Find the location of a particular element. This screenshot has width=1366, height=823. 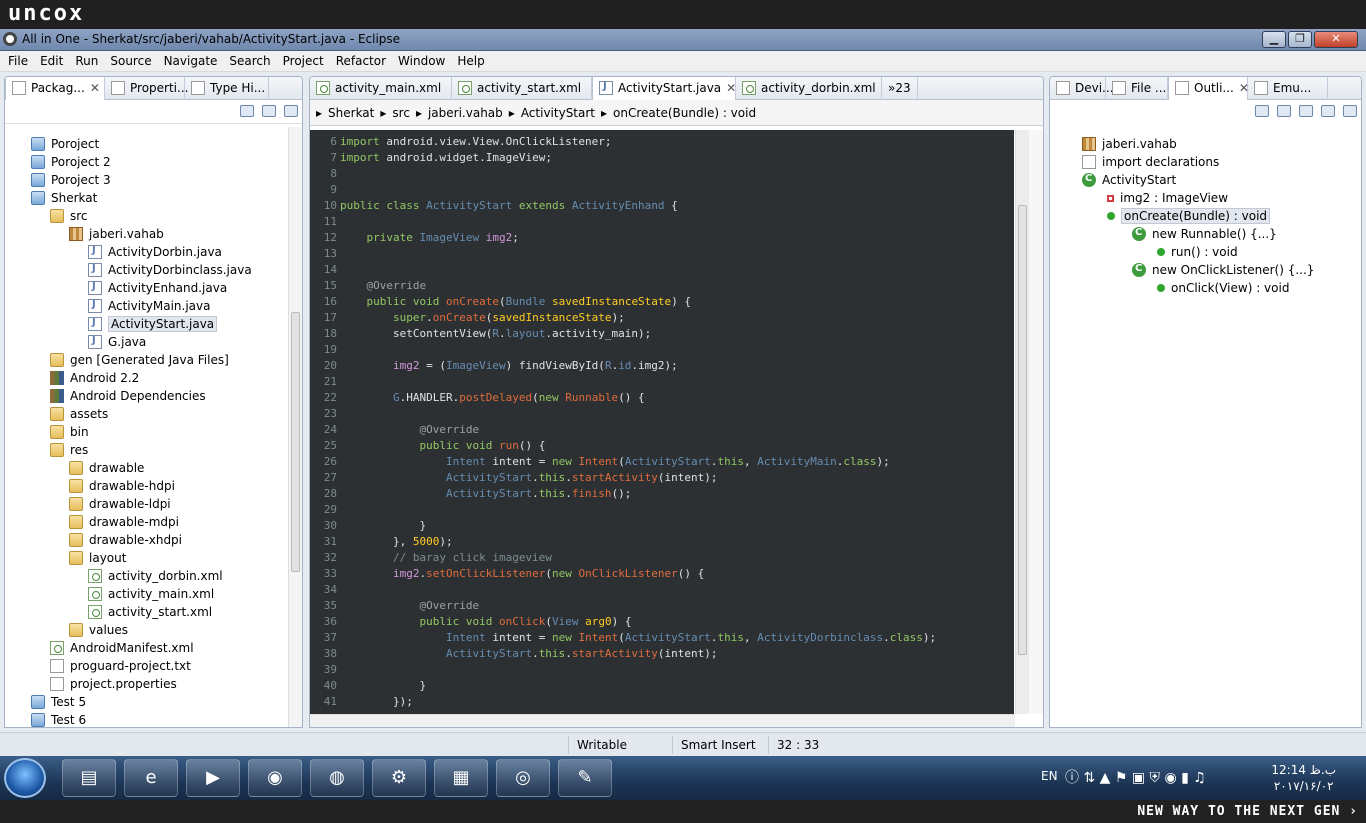

code-line: import android.widget.ImageView; is located at coordinates (446, 157).